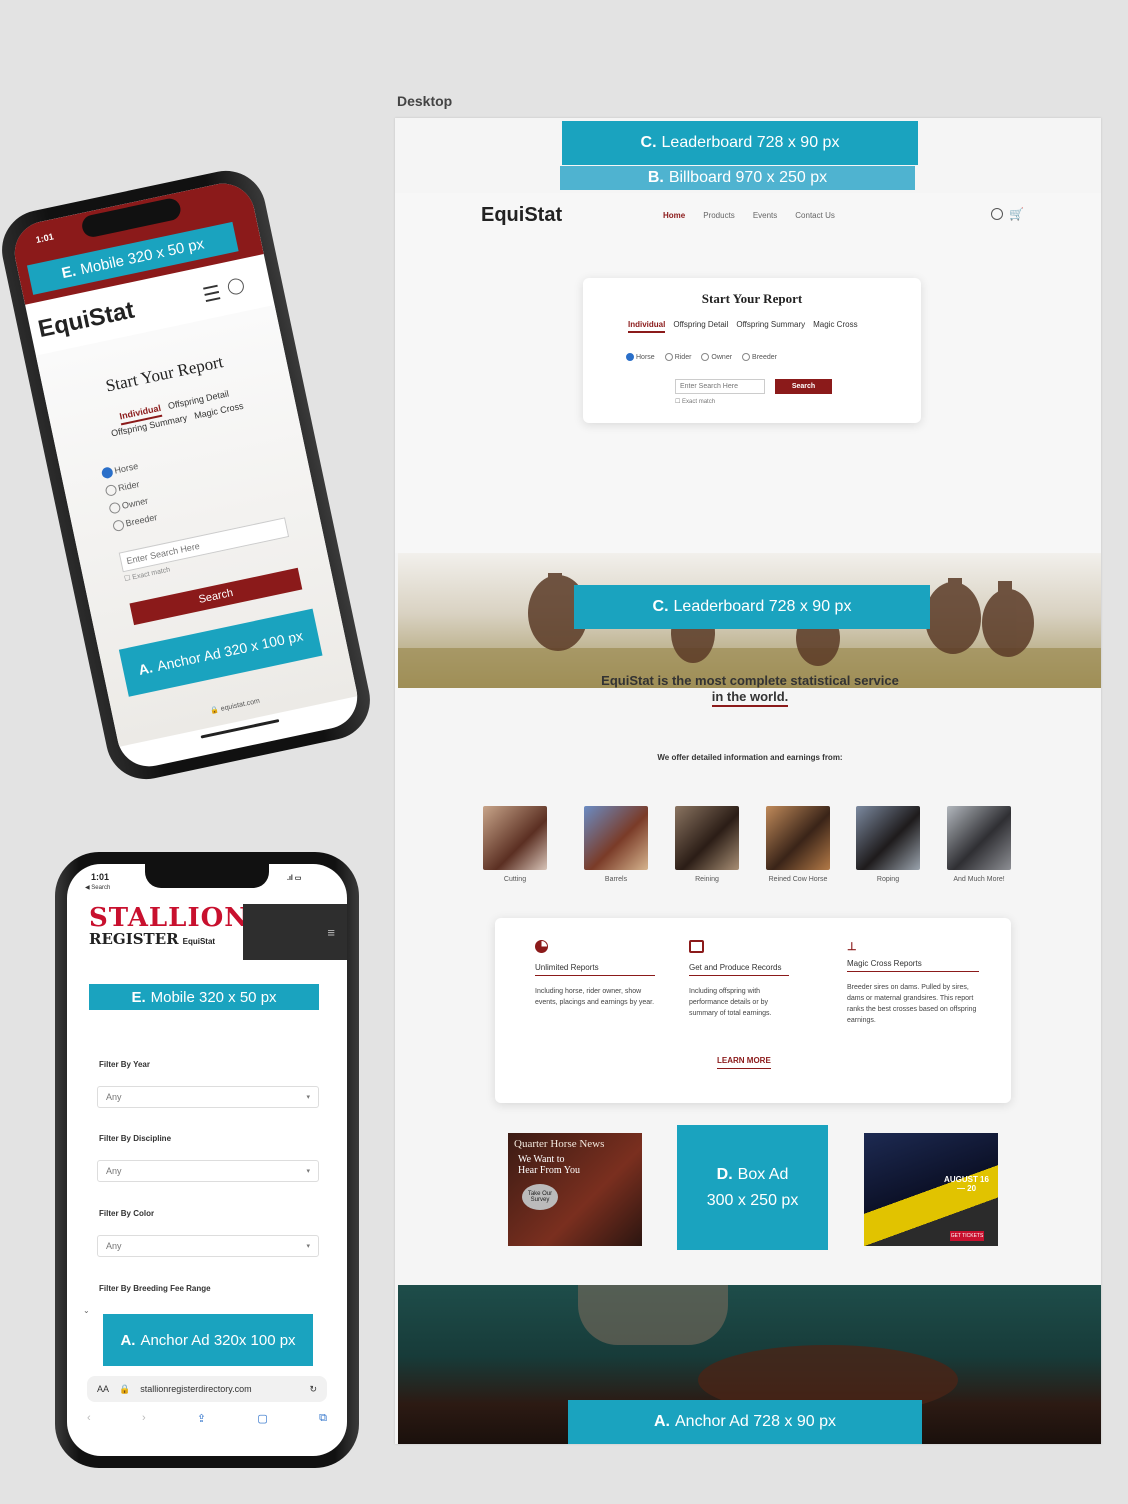  Describe the element at coordinates (204, 997) in the screenshot. I see `phone2-mobile-ad: E. Mobile 320 x 50 px` at that location.